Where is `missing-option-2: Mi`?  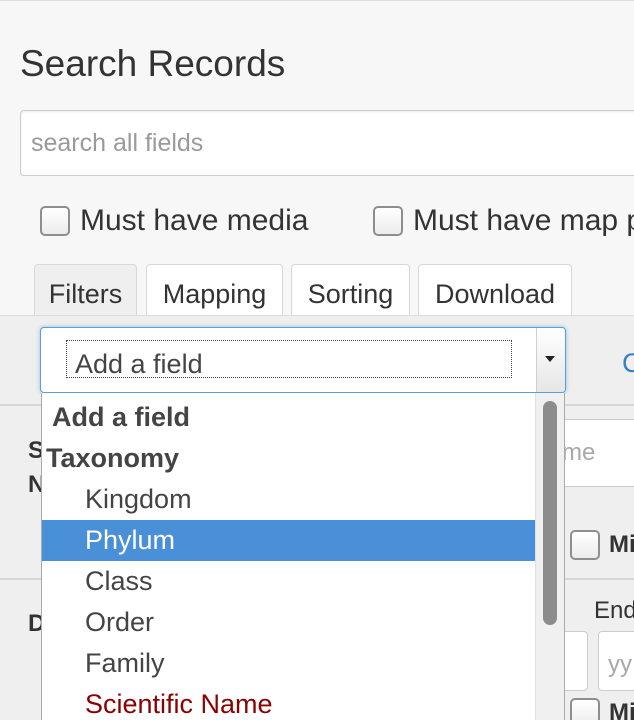
missing-option-2: Mi is located at coordinates (602, 709).